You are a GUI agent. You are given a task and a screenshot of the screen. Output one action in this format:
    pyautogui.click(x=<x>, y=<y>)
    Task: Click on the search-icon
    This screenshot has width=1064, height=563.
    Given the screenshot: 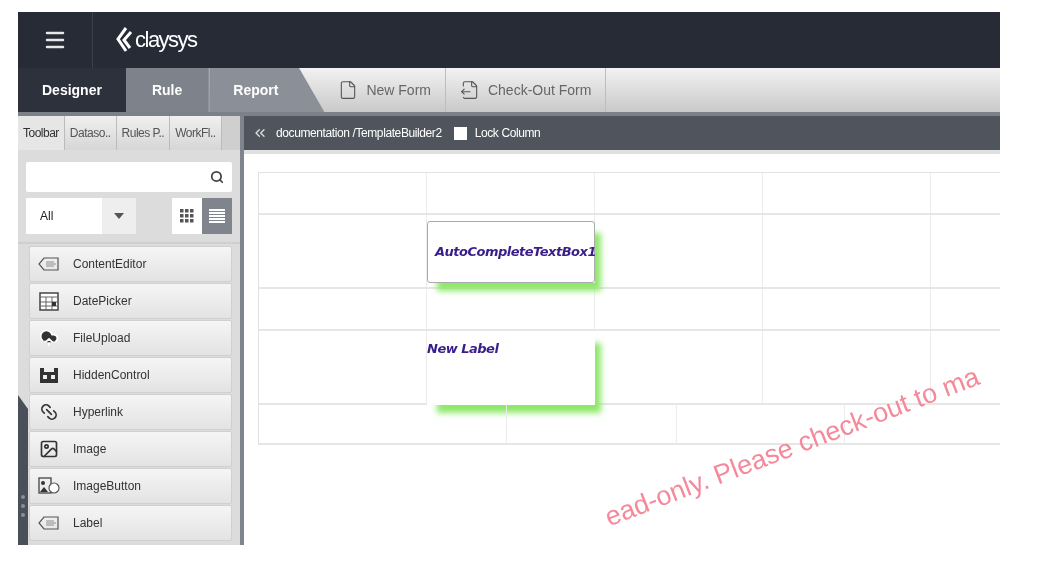 What is the action you would take?
    pyautogui.click(x=217, y=177)
    